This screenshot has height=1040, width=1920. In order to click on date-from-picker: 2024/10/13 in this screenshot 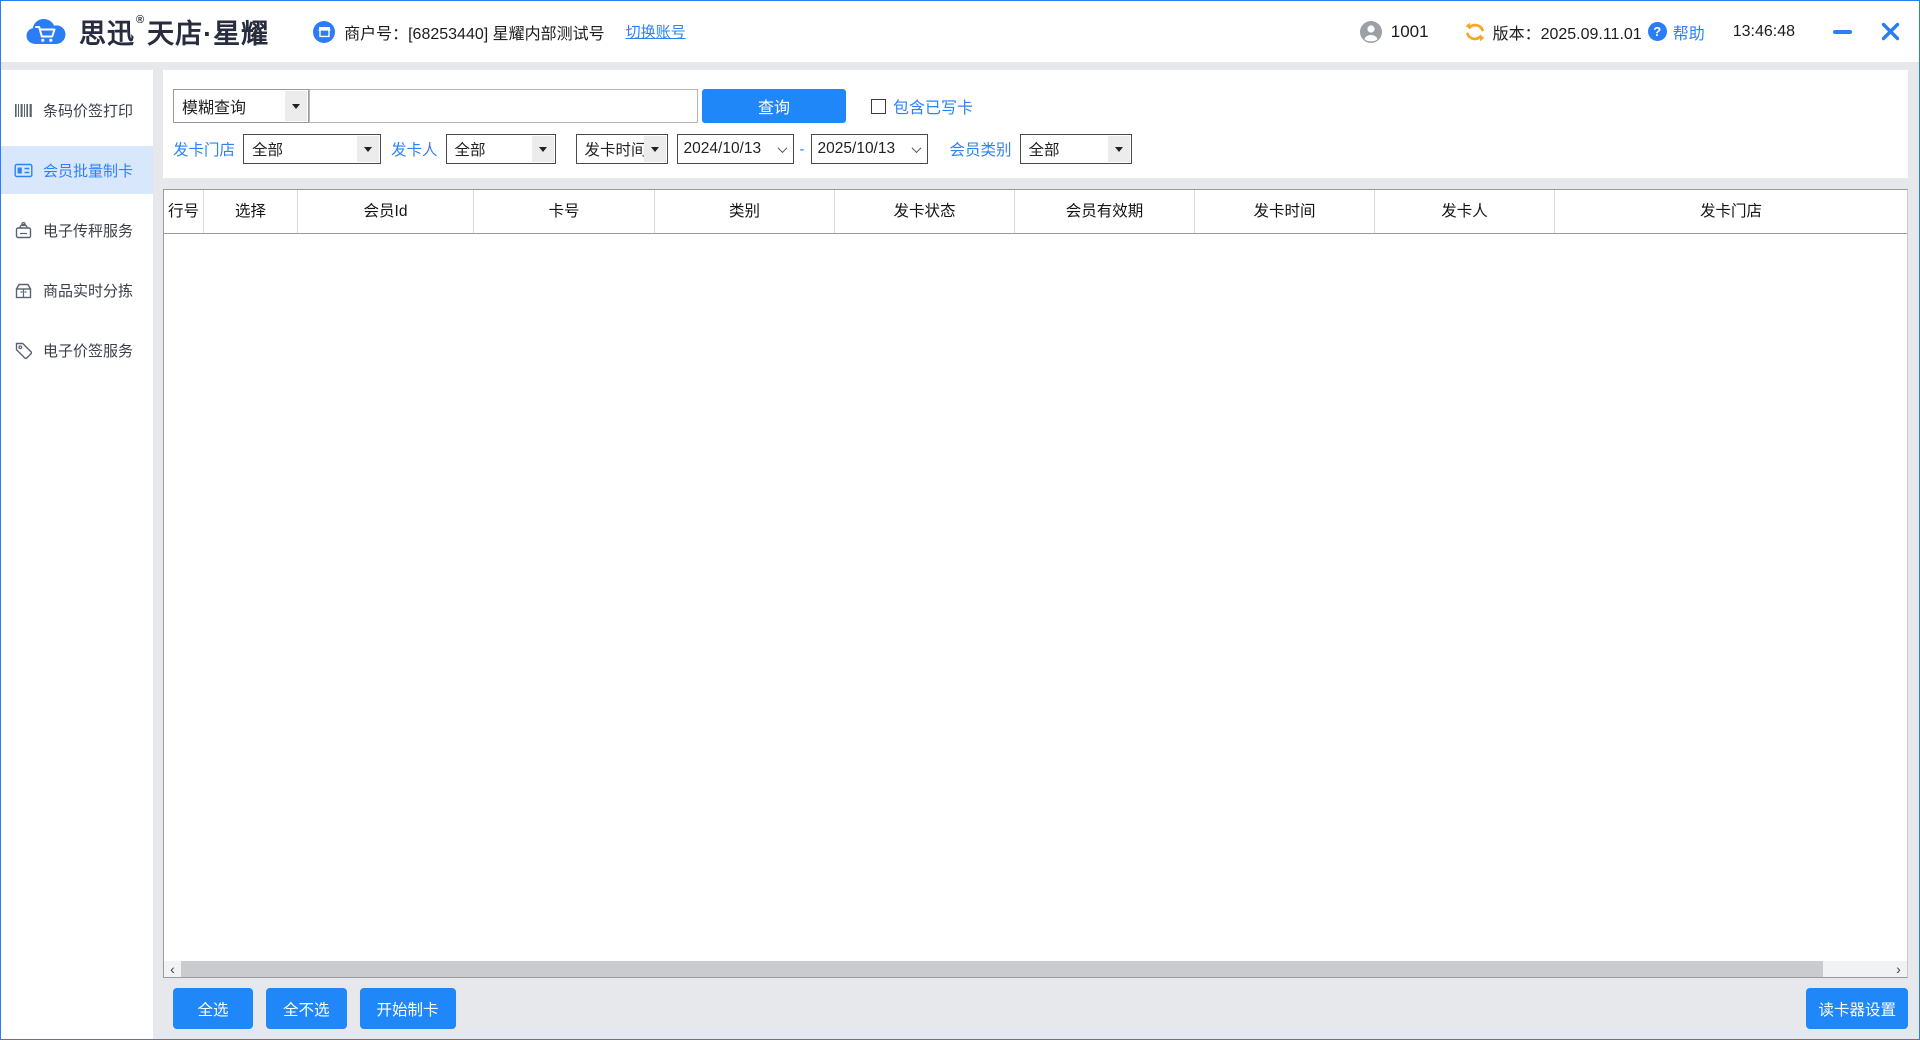, I will do `click(735, 149)`.